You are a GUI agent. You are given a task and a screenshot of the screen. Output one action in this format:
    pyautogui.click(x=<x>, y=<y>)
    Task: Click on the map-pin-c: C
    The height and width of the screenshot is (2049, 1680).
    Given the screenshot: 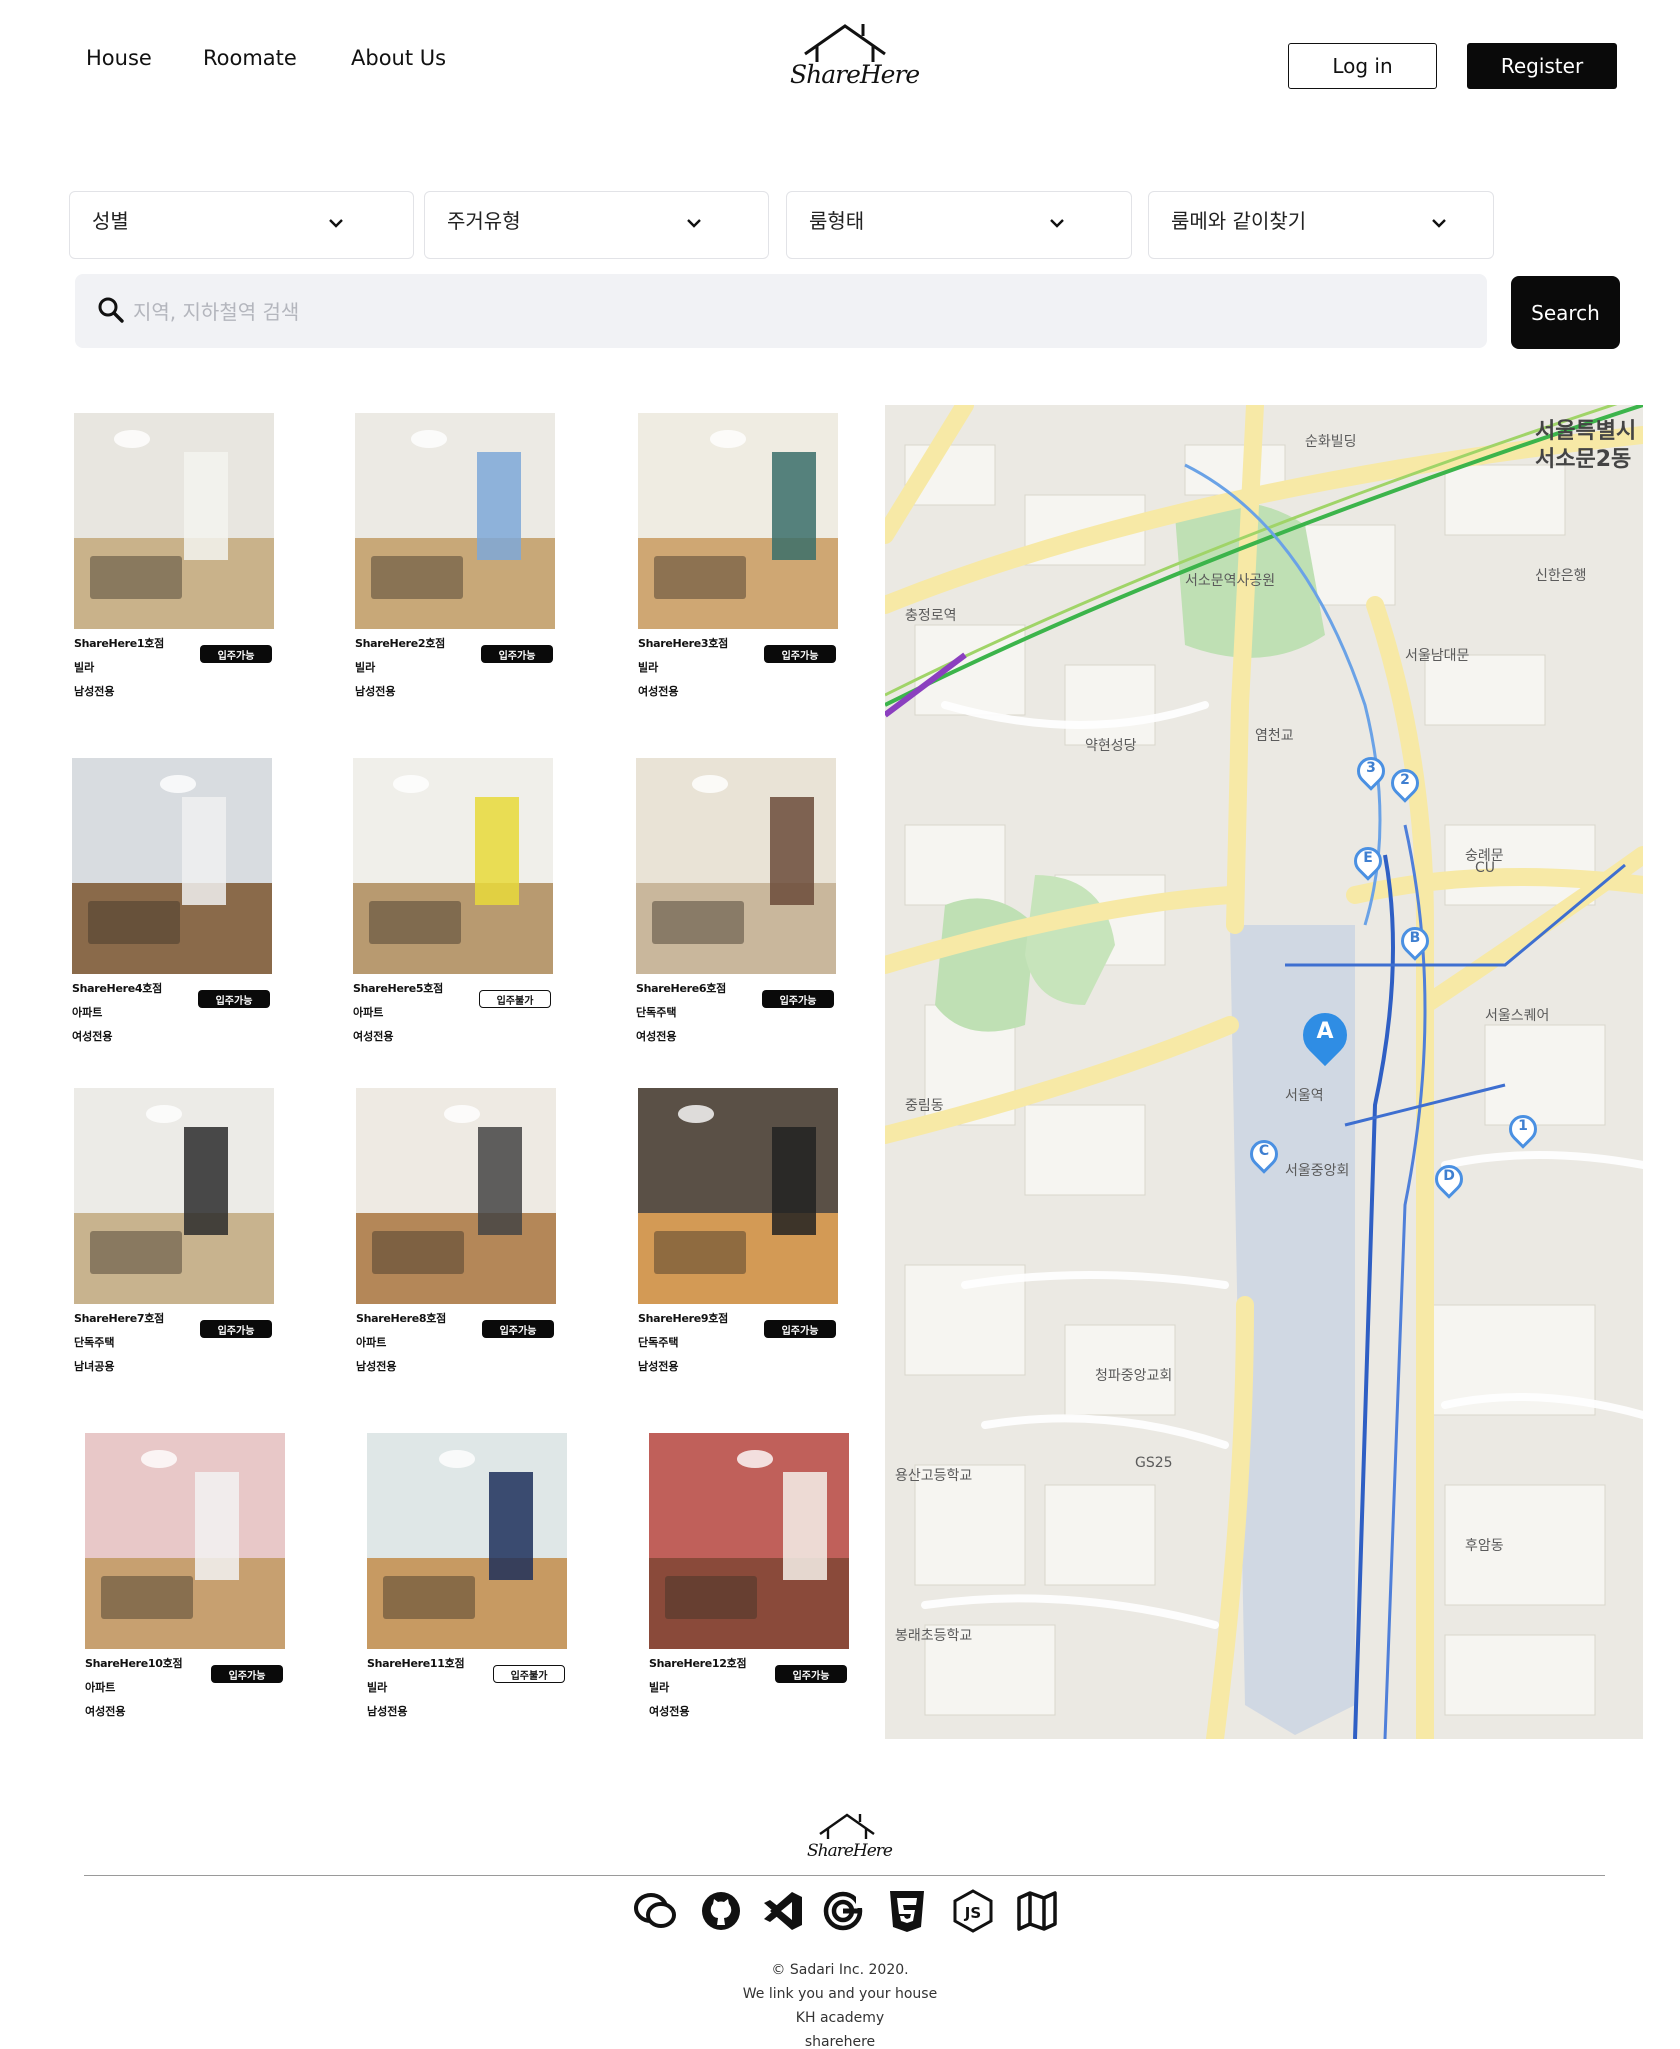 What is the action you would take?
    pyautogui.click(x=1264, y=1155)
    